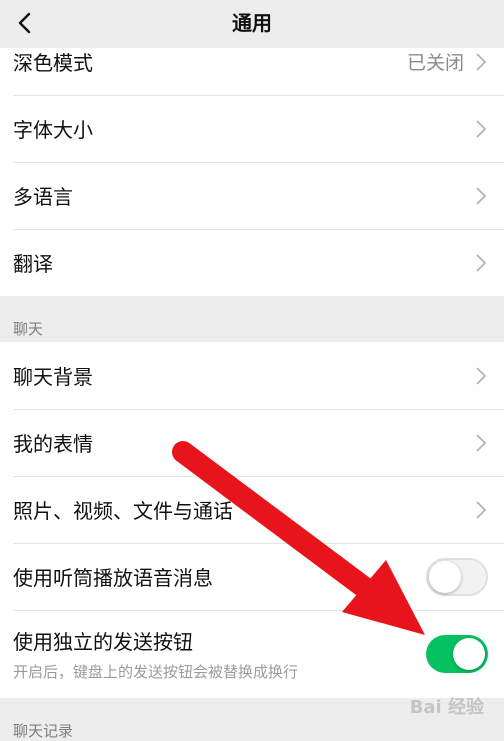  Describe the element at coordinates (53, 444) in the screenshot. I see `my-stickers-label: 我的表情` at that location.